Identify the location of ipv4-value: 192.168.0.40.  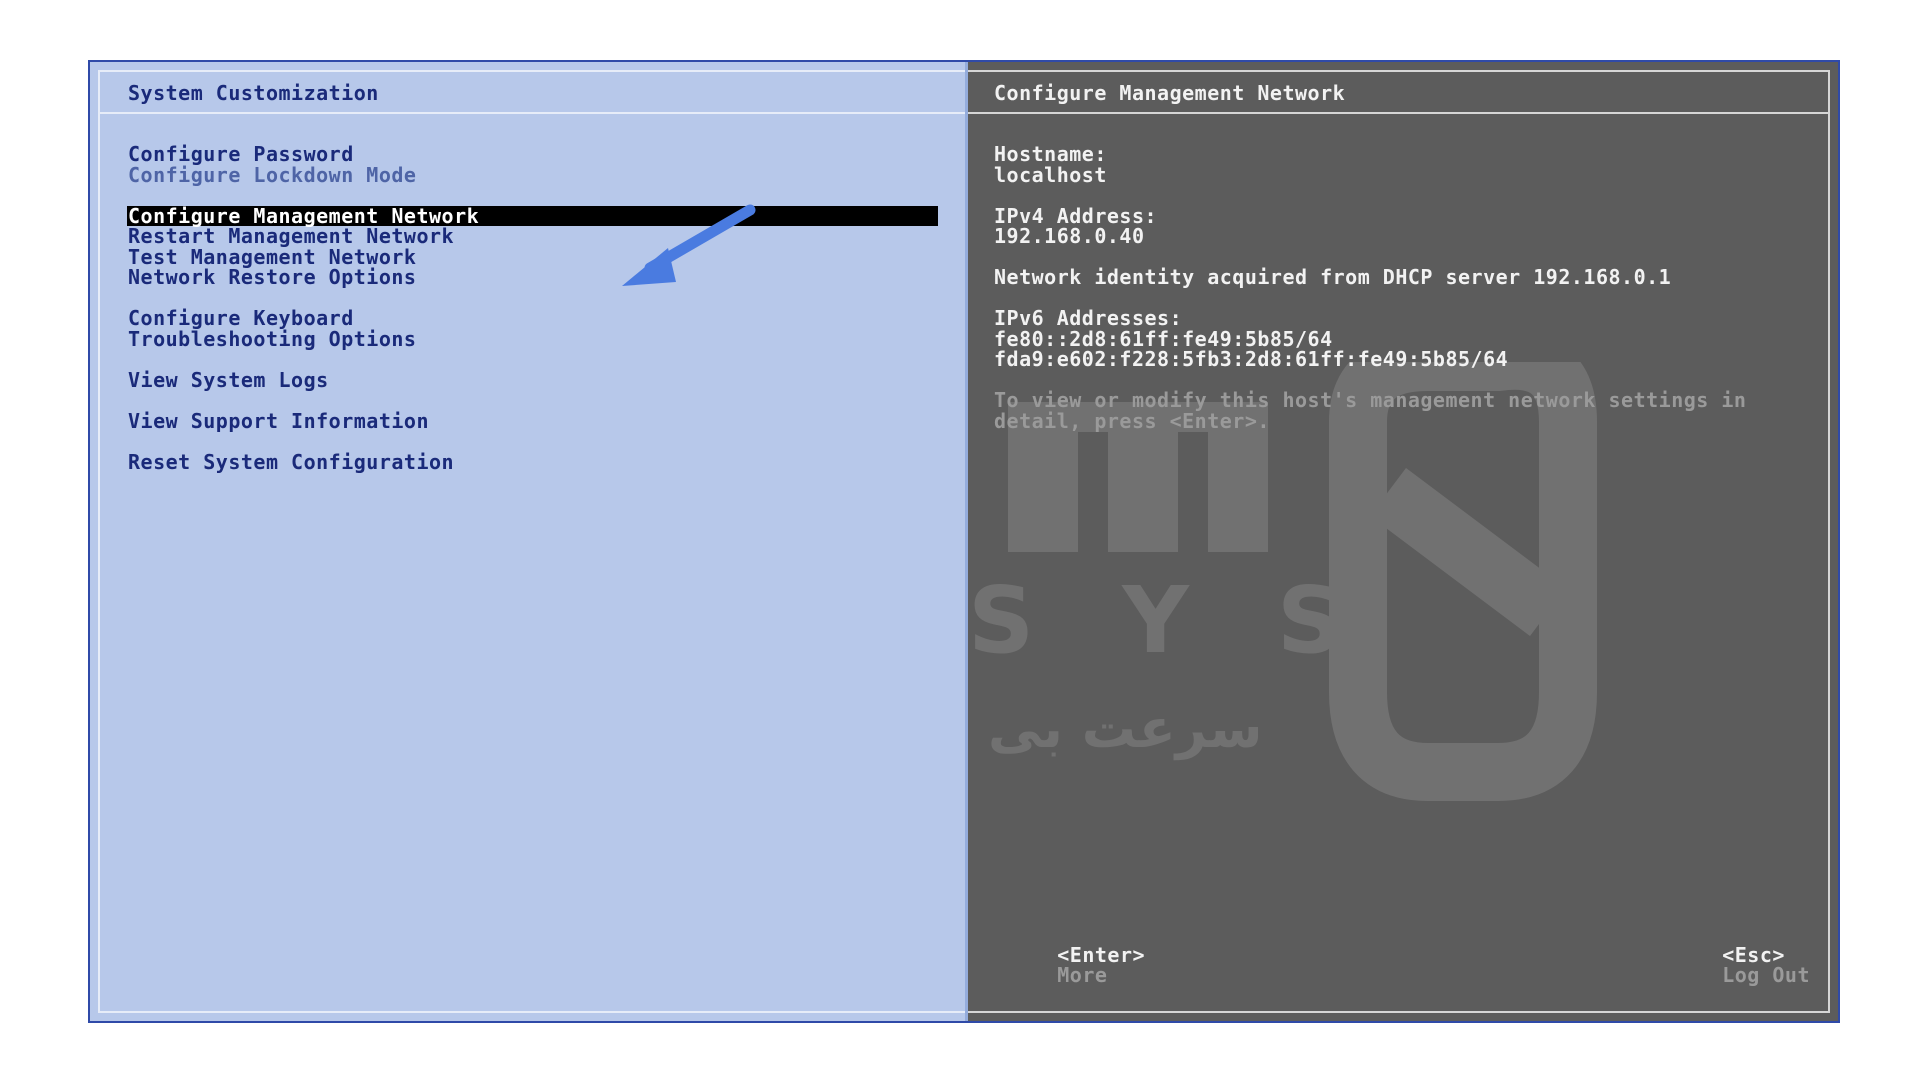
(1069, 236).